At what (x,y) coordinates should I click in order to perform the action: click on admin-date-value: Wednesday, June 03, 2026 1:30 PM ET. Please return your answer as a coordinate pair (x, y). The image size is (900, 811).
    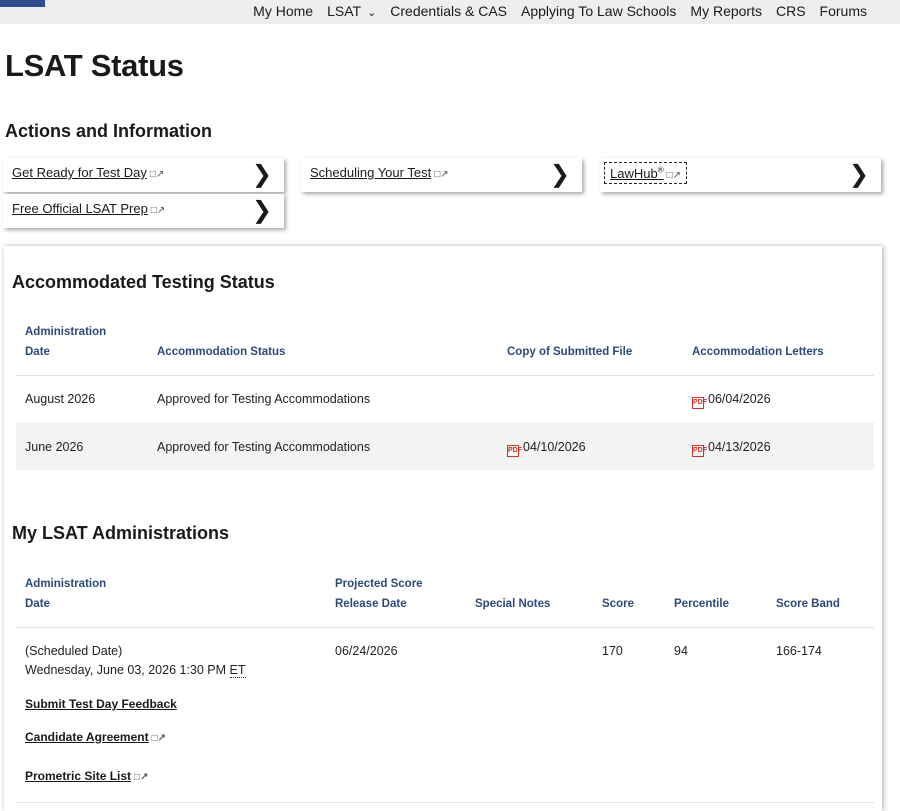
    Looking at the image, I should click on (135, 670).